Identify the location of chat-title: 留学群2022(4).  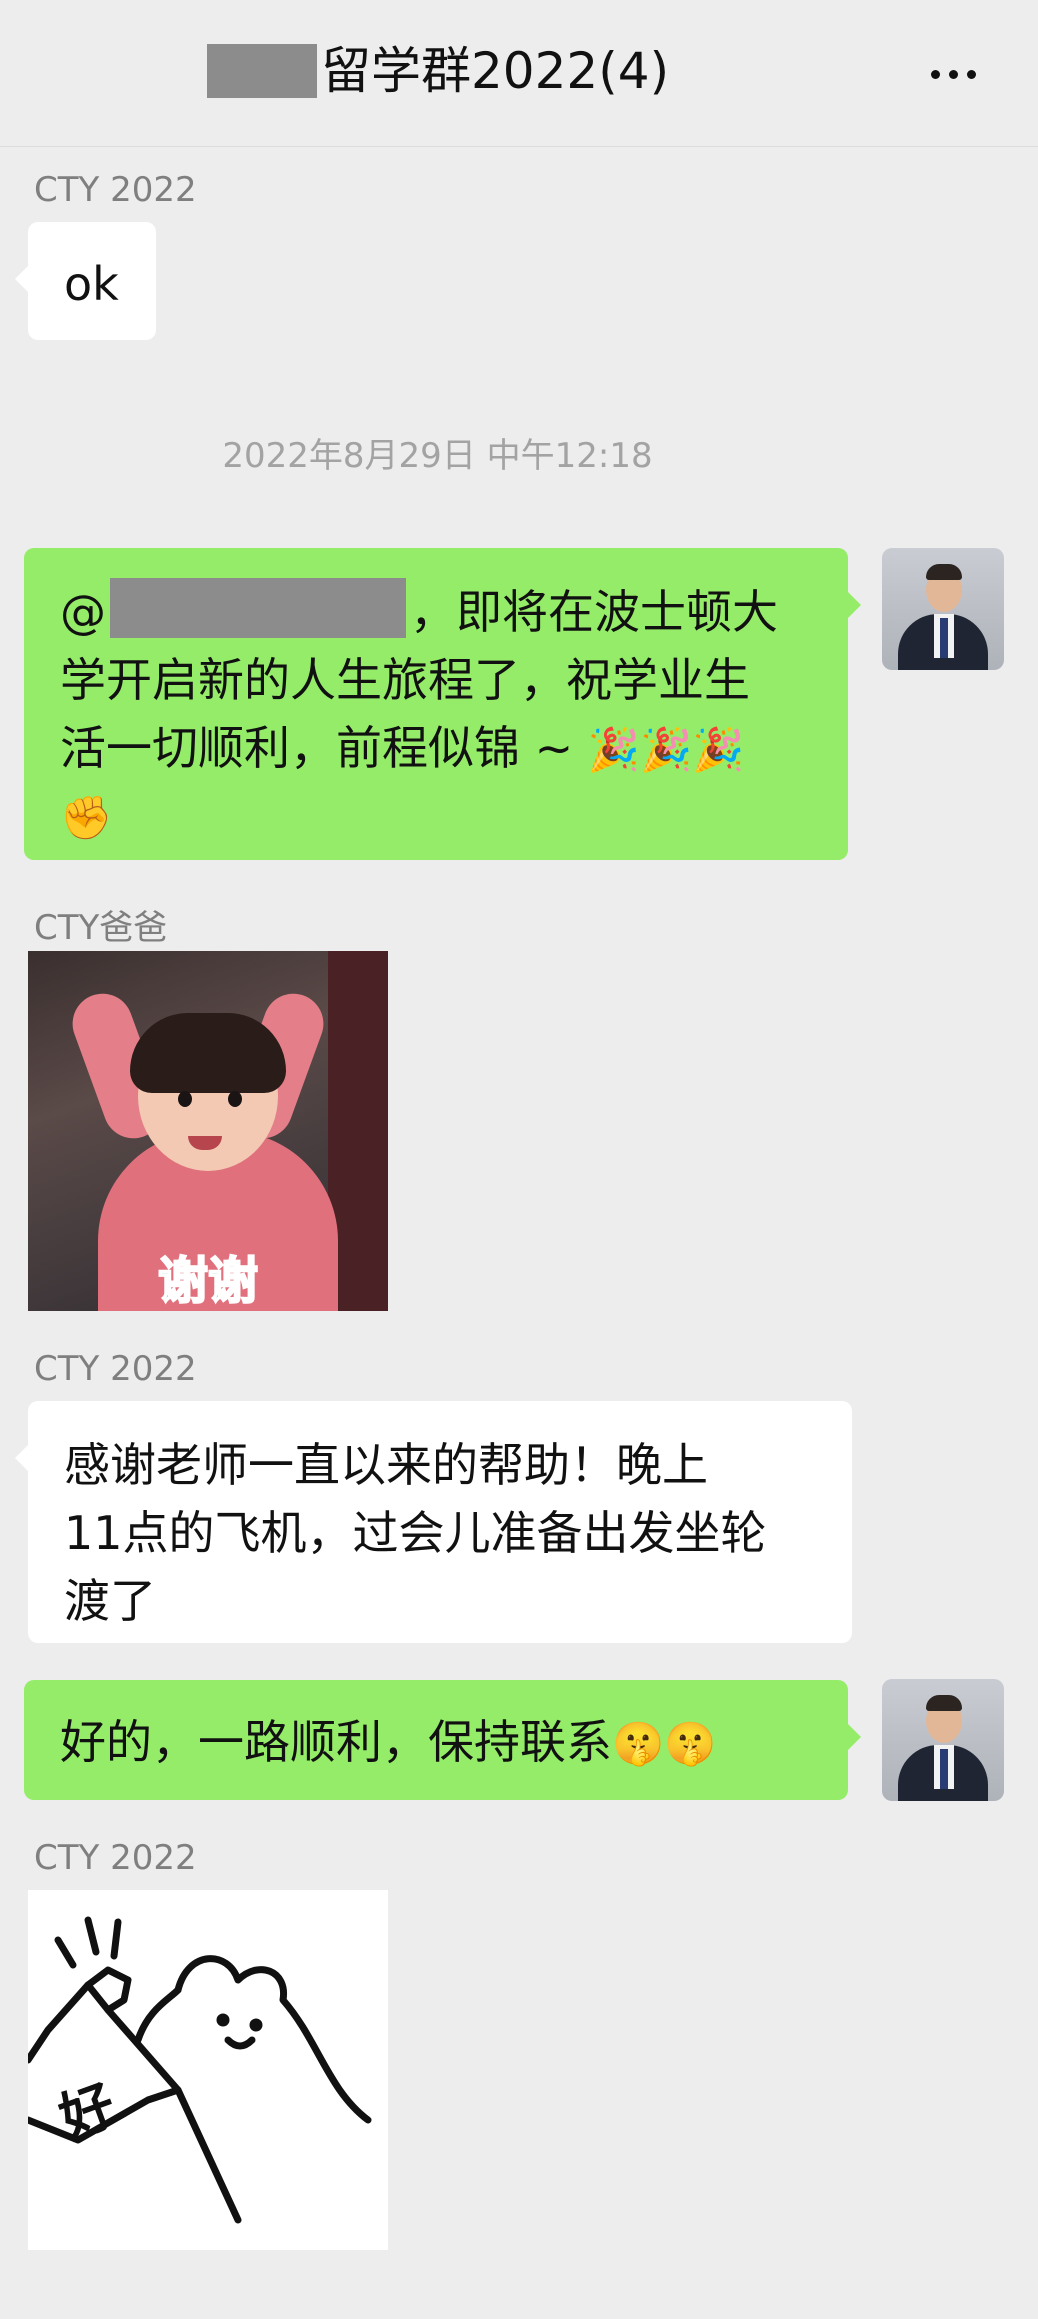
(438, 71).